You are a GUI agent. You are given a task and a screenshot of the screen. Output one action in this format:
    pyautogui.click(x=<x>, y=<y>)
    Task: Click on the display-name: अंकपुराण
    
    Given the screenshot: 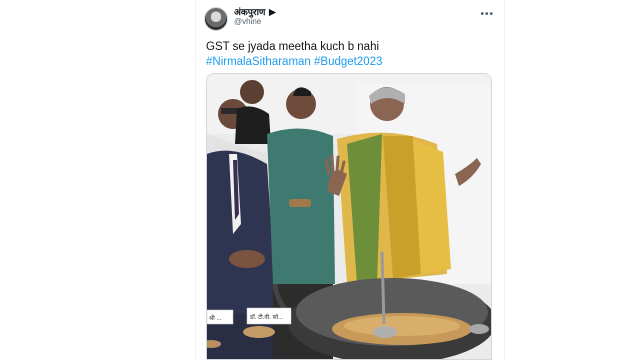 What is the action you would take?
    pyautogui.click(x=249, y=12)
    